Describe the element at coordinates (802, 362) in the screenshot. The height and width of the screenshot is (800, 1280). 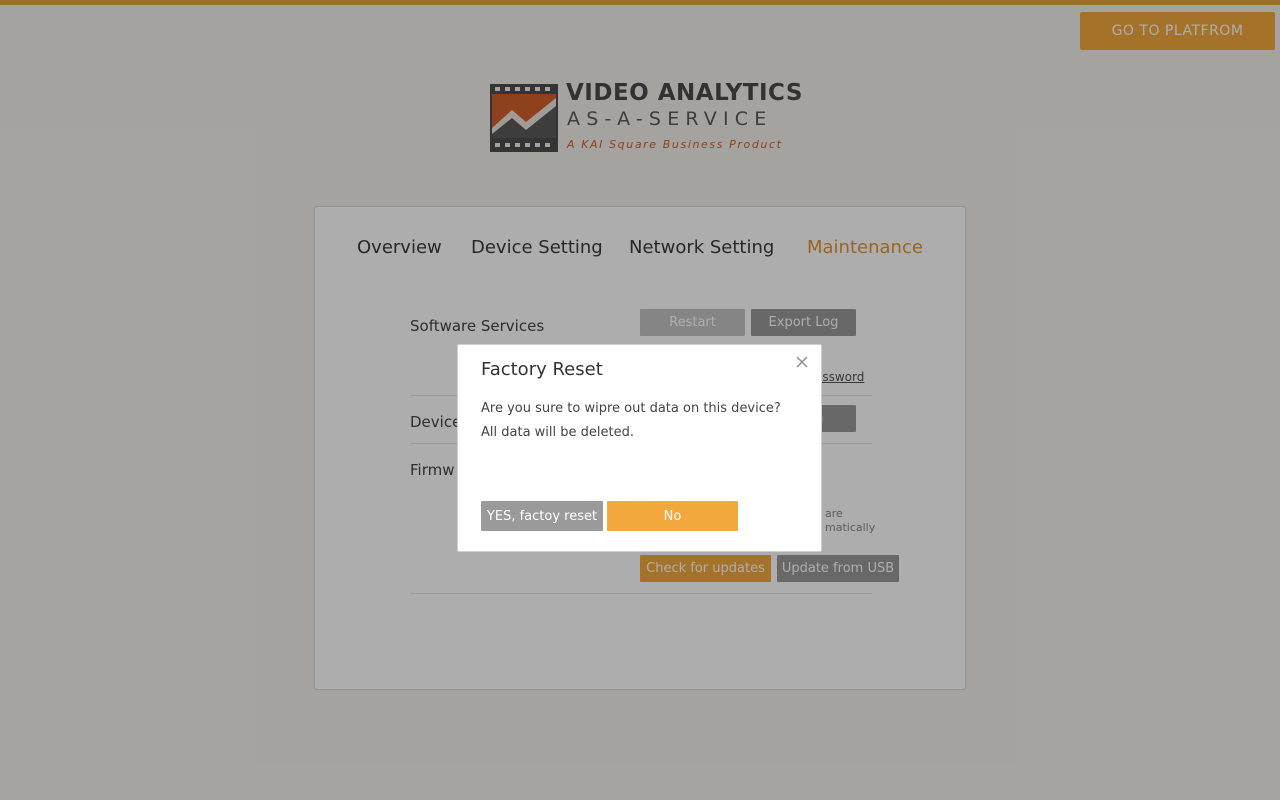
I see `close-icon` at that location.